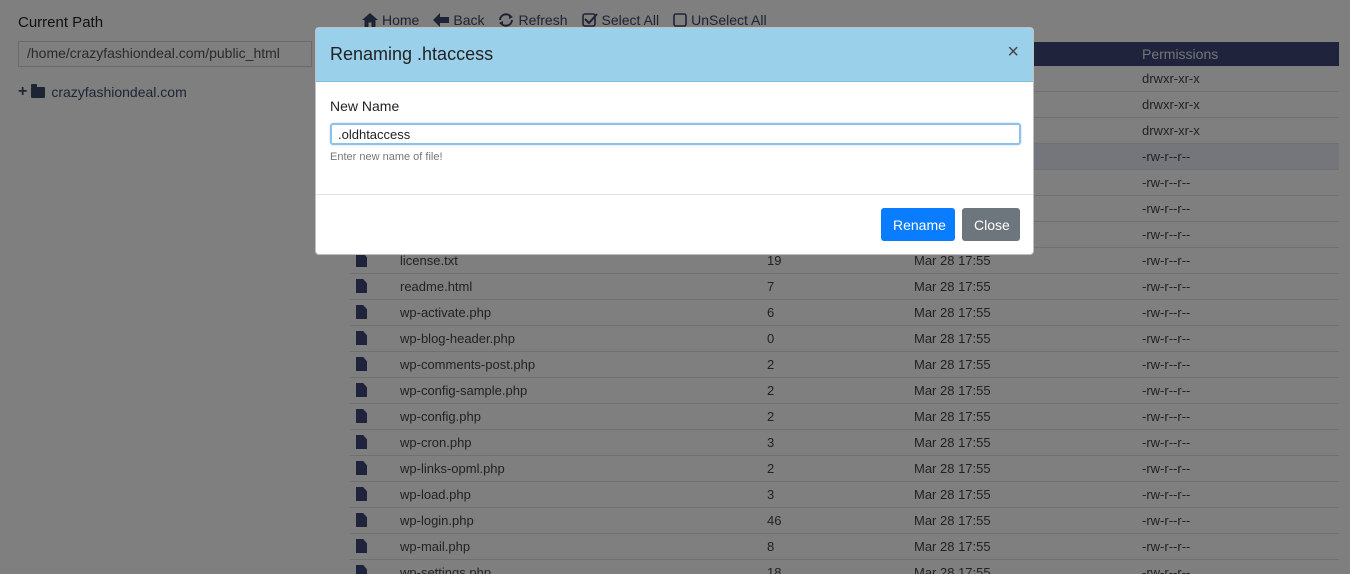 Image resolution: width=1350 pixels, height=574 pixels. Describe the element at coordinates (918, 224) in the screenshot. I see `rename-button: Rename` at that location.